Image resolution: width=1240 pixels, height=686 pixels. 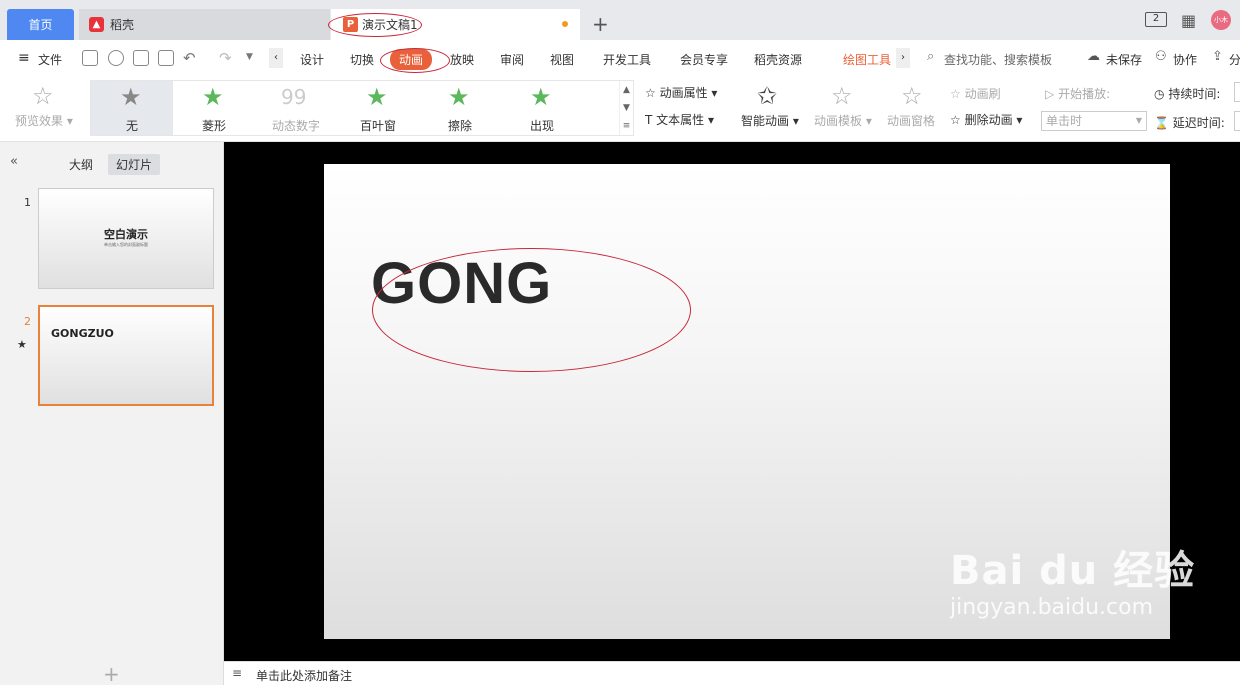 I want to click on slide2-title: GONGZUO, so click(x=82, y=333).